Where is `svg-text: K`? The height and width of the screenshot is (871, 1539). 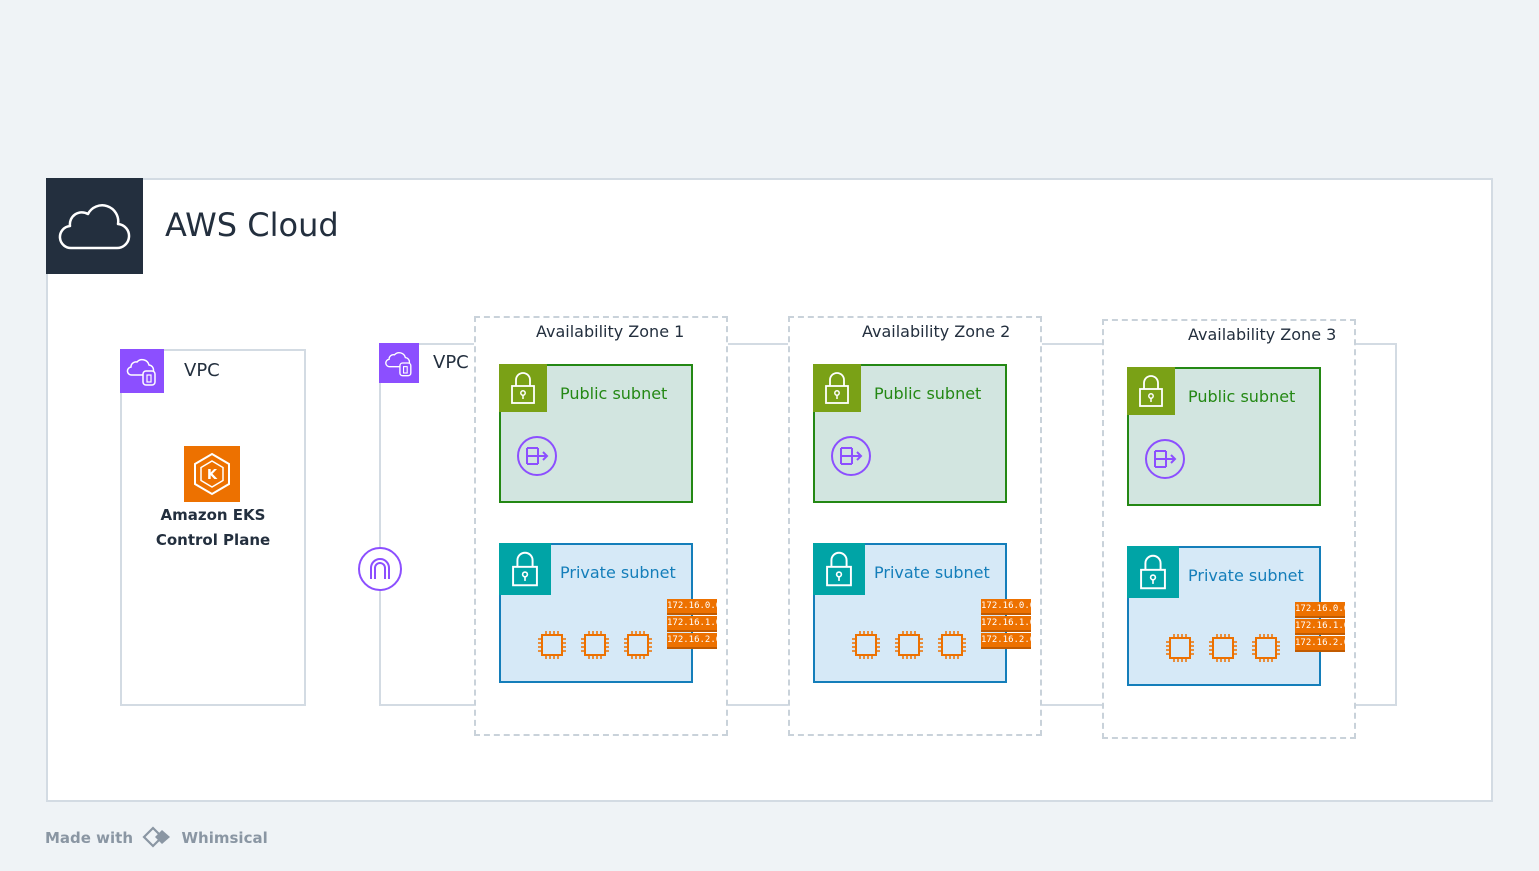
svg-text: K is located at coordinates (212, 475).